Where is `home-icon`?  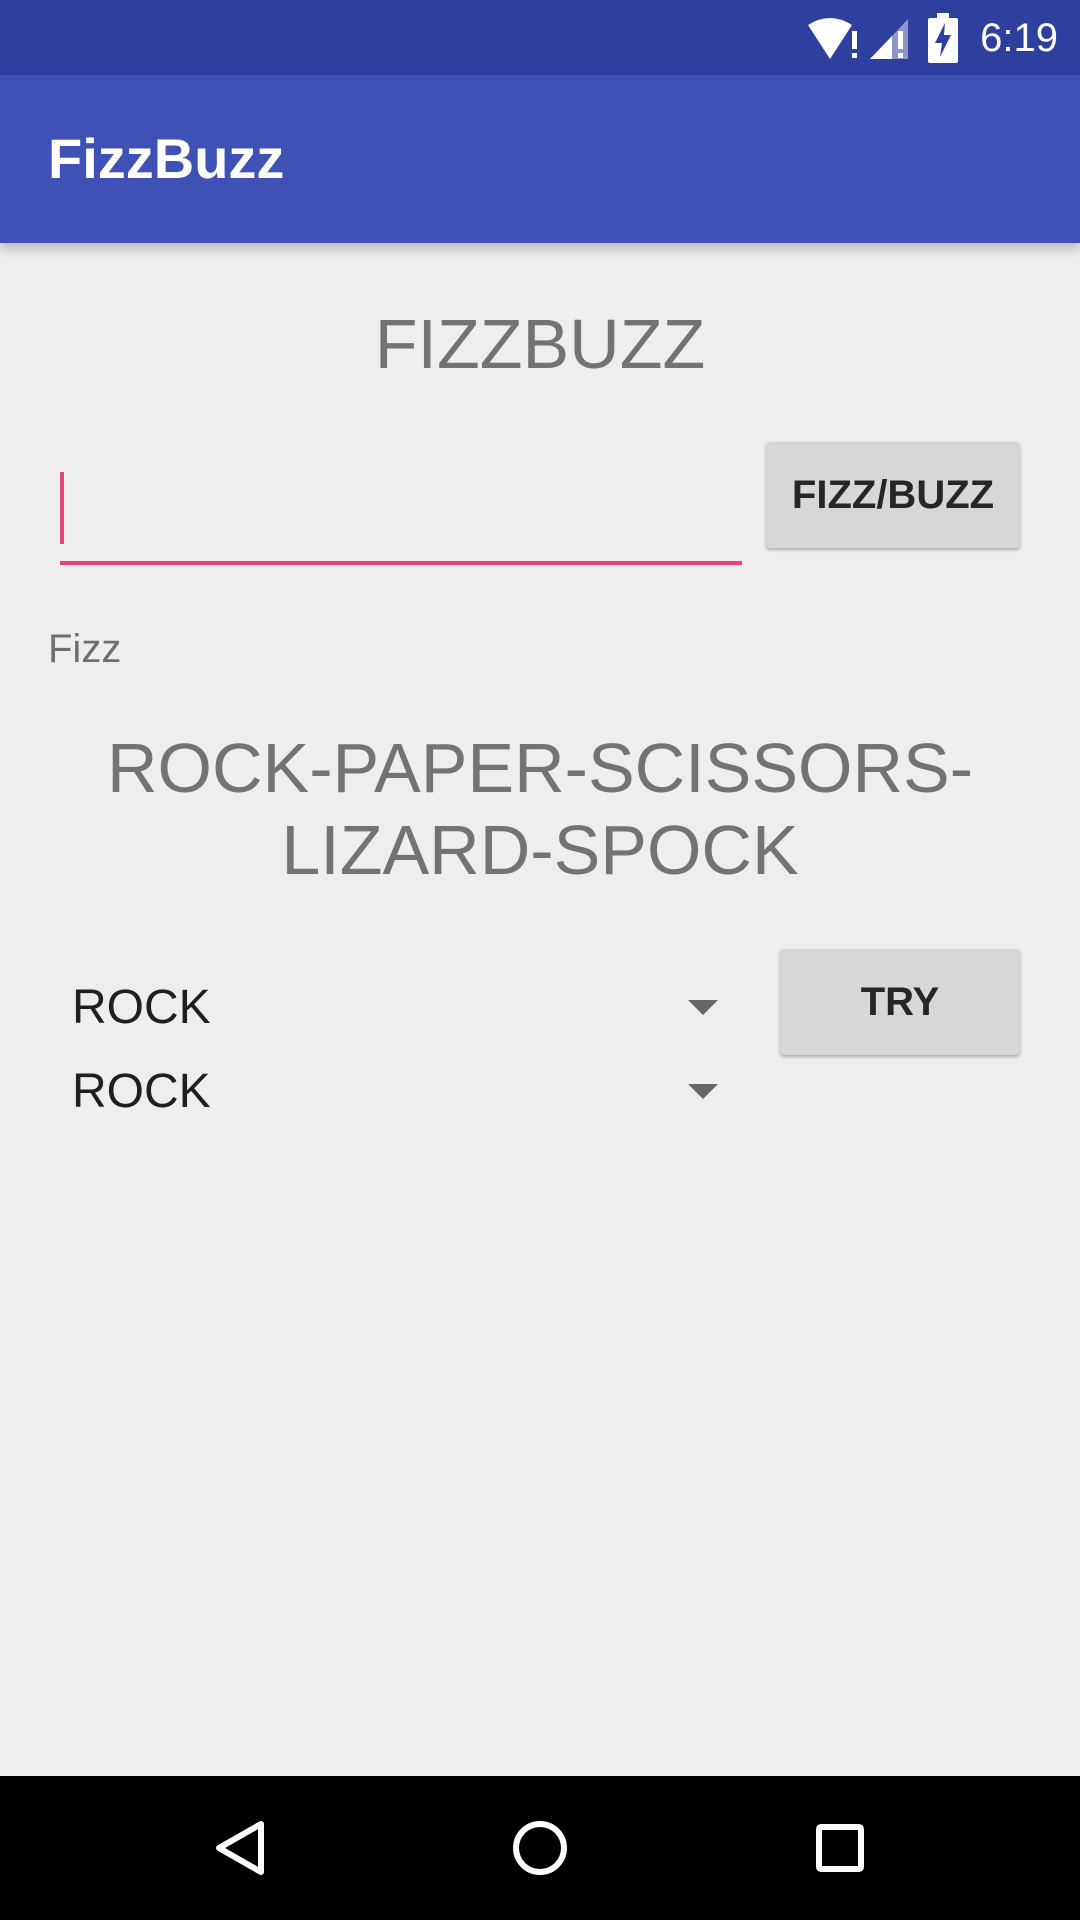 home-icon is located at coordinates (540, 1848).